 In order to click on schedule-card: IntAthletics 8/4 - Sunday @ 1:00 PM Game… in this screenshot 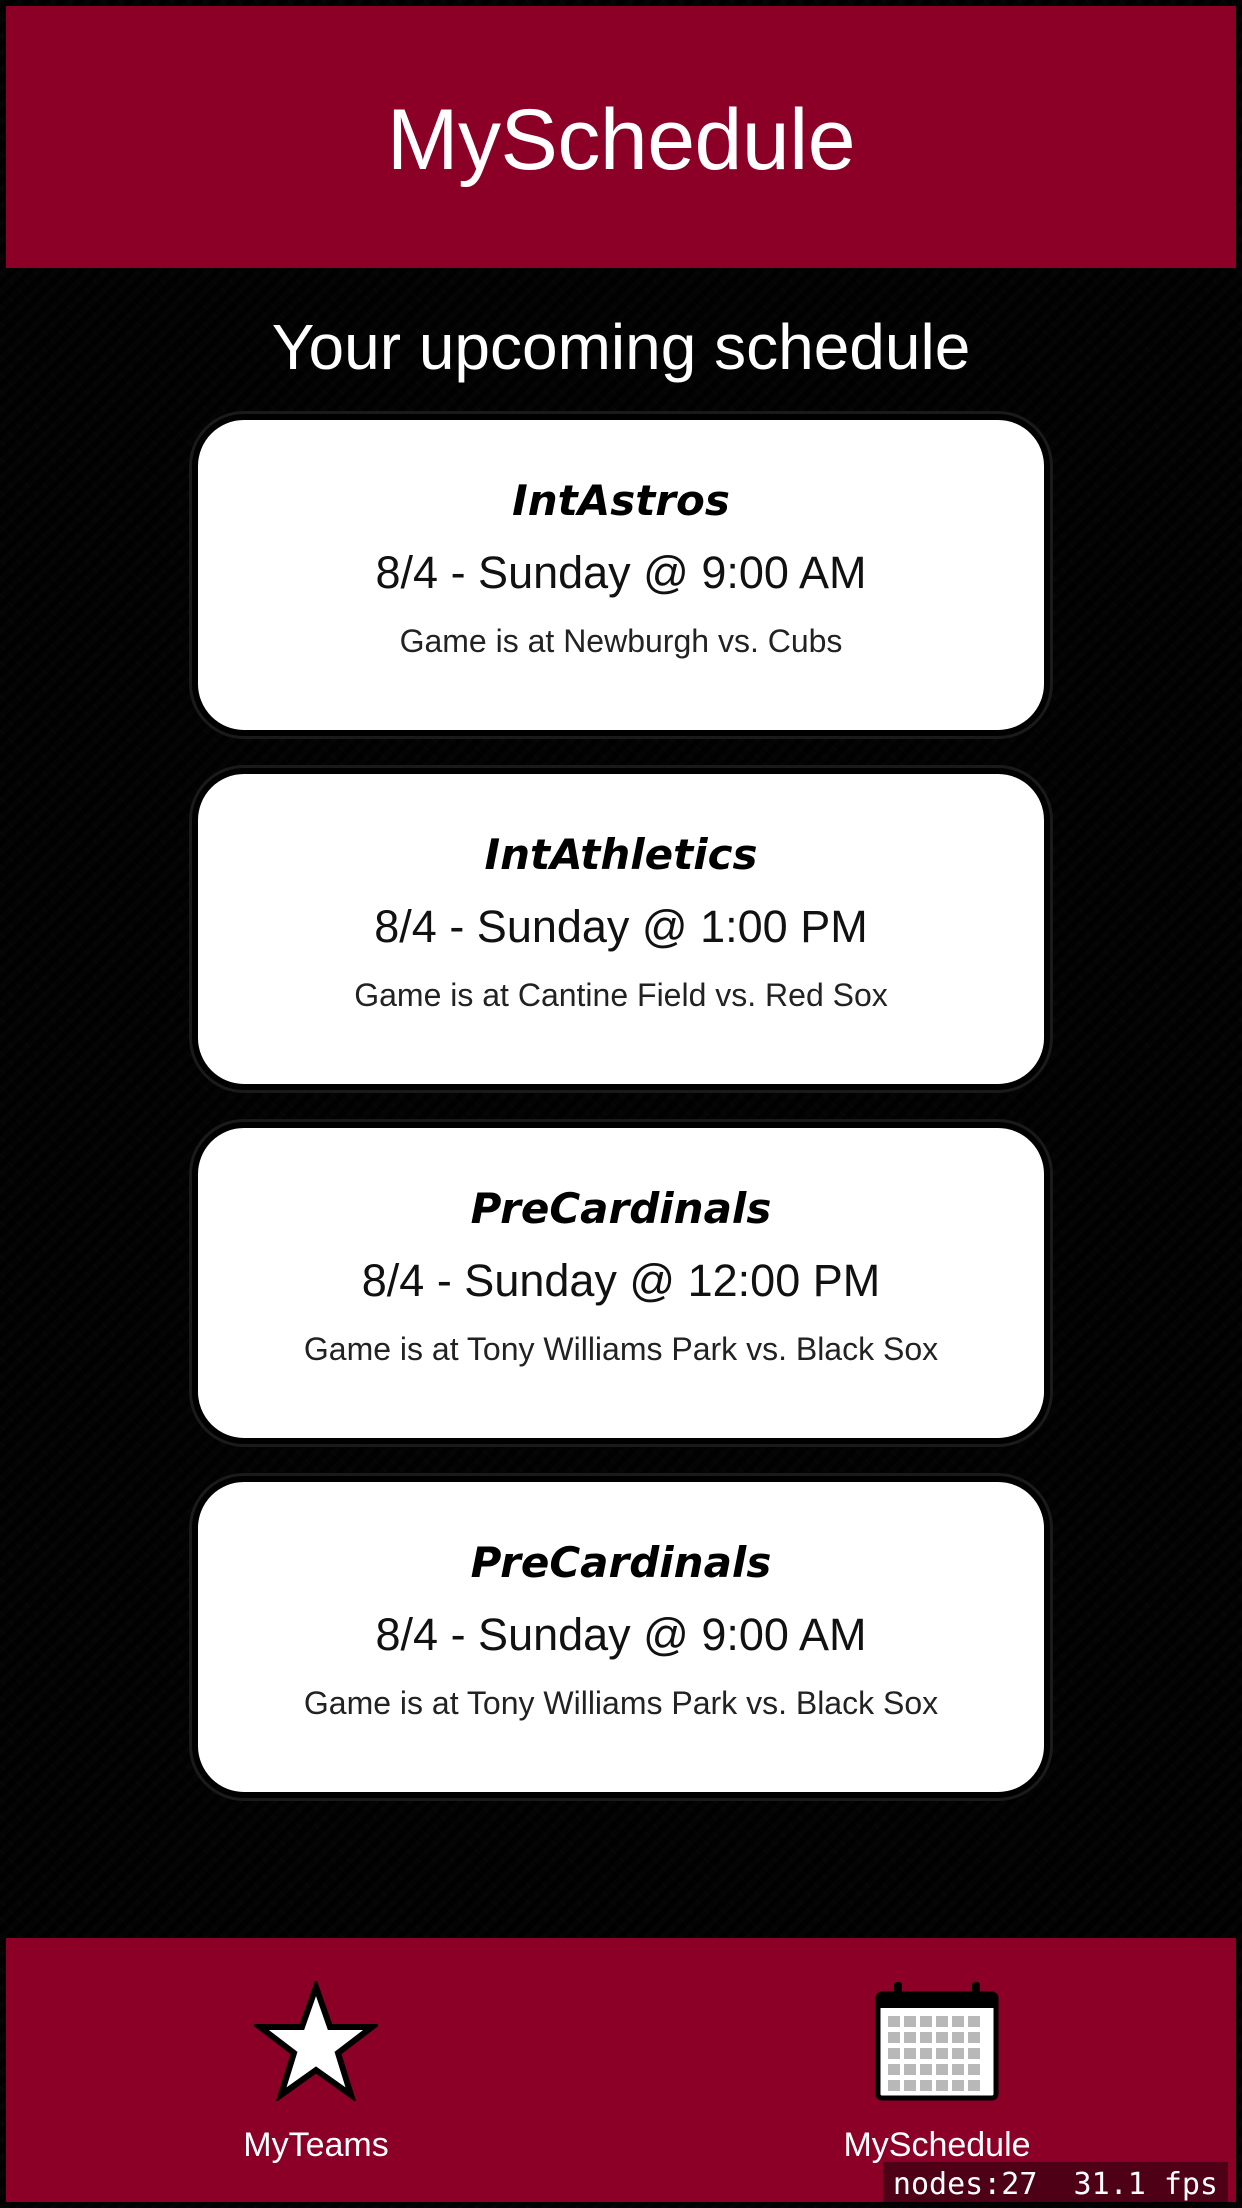, I will do `click(621, 929)`.